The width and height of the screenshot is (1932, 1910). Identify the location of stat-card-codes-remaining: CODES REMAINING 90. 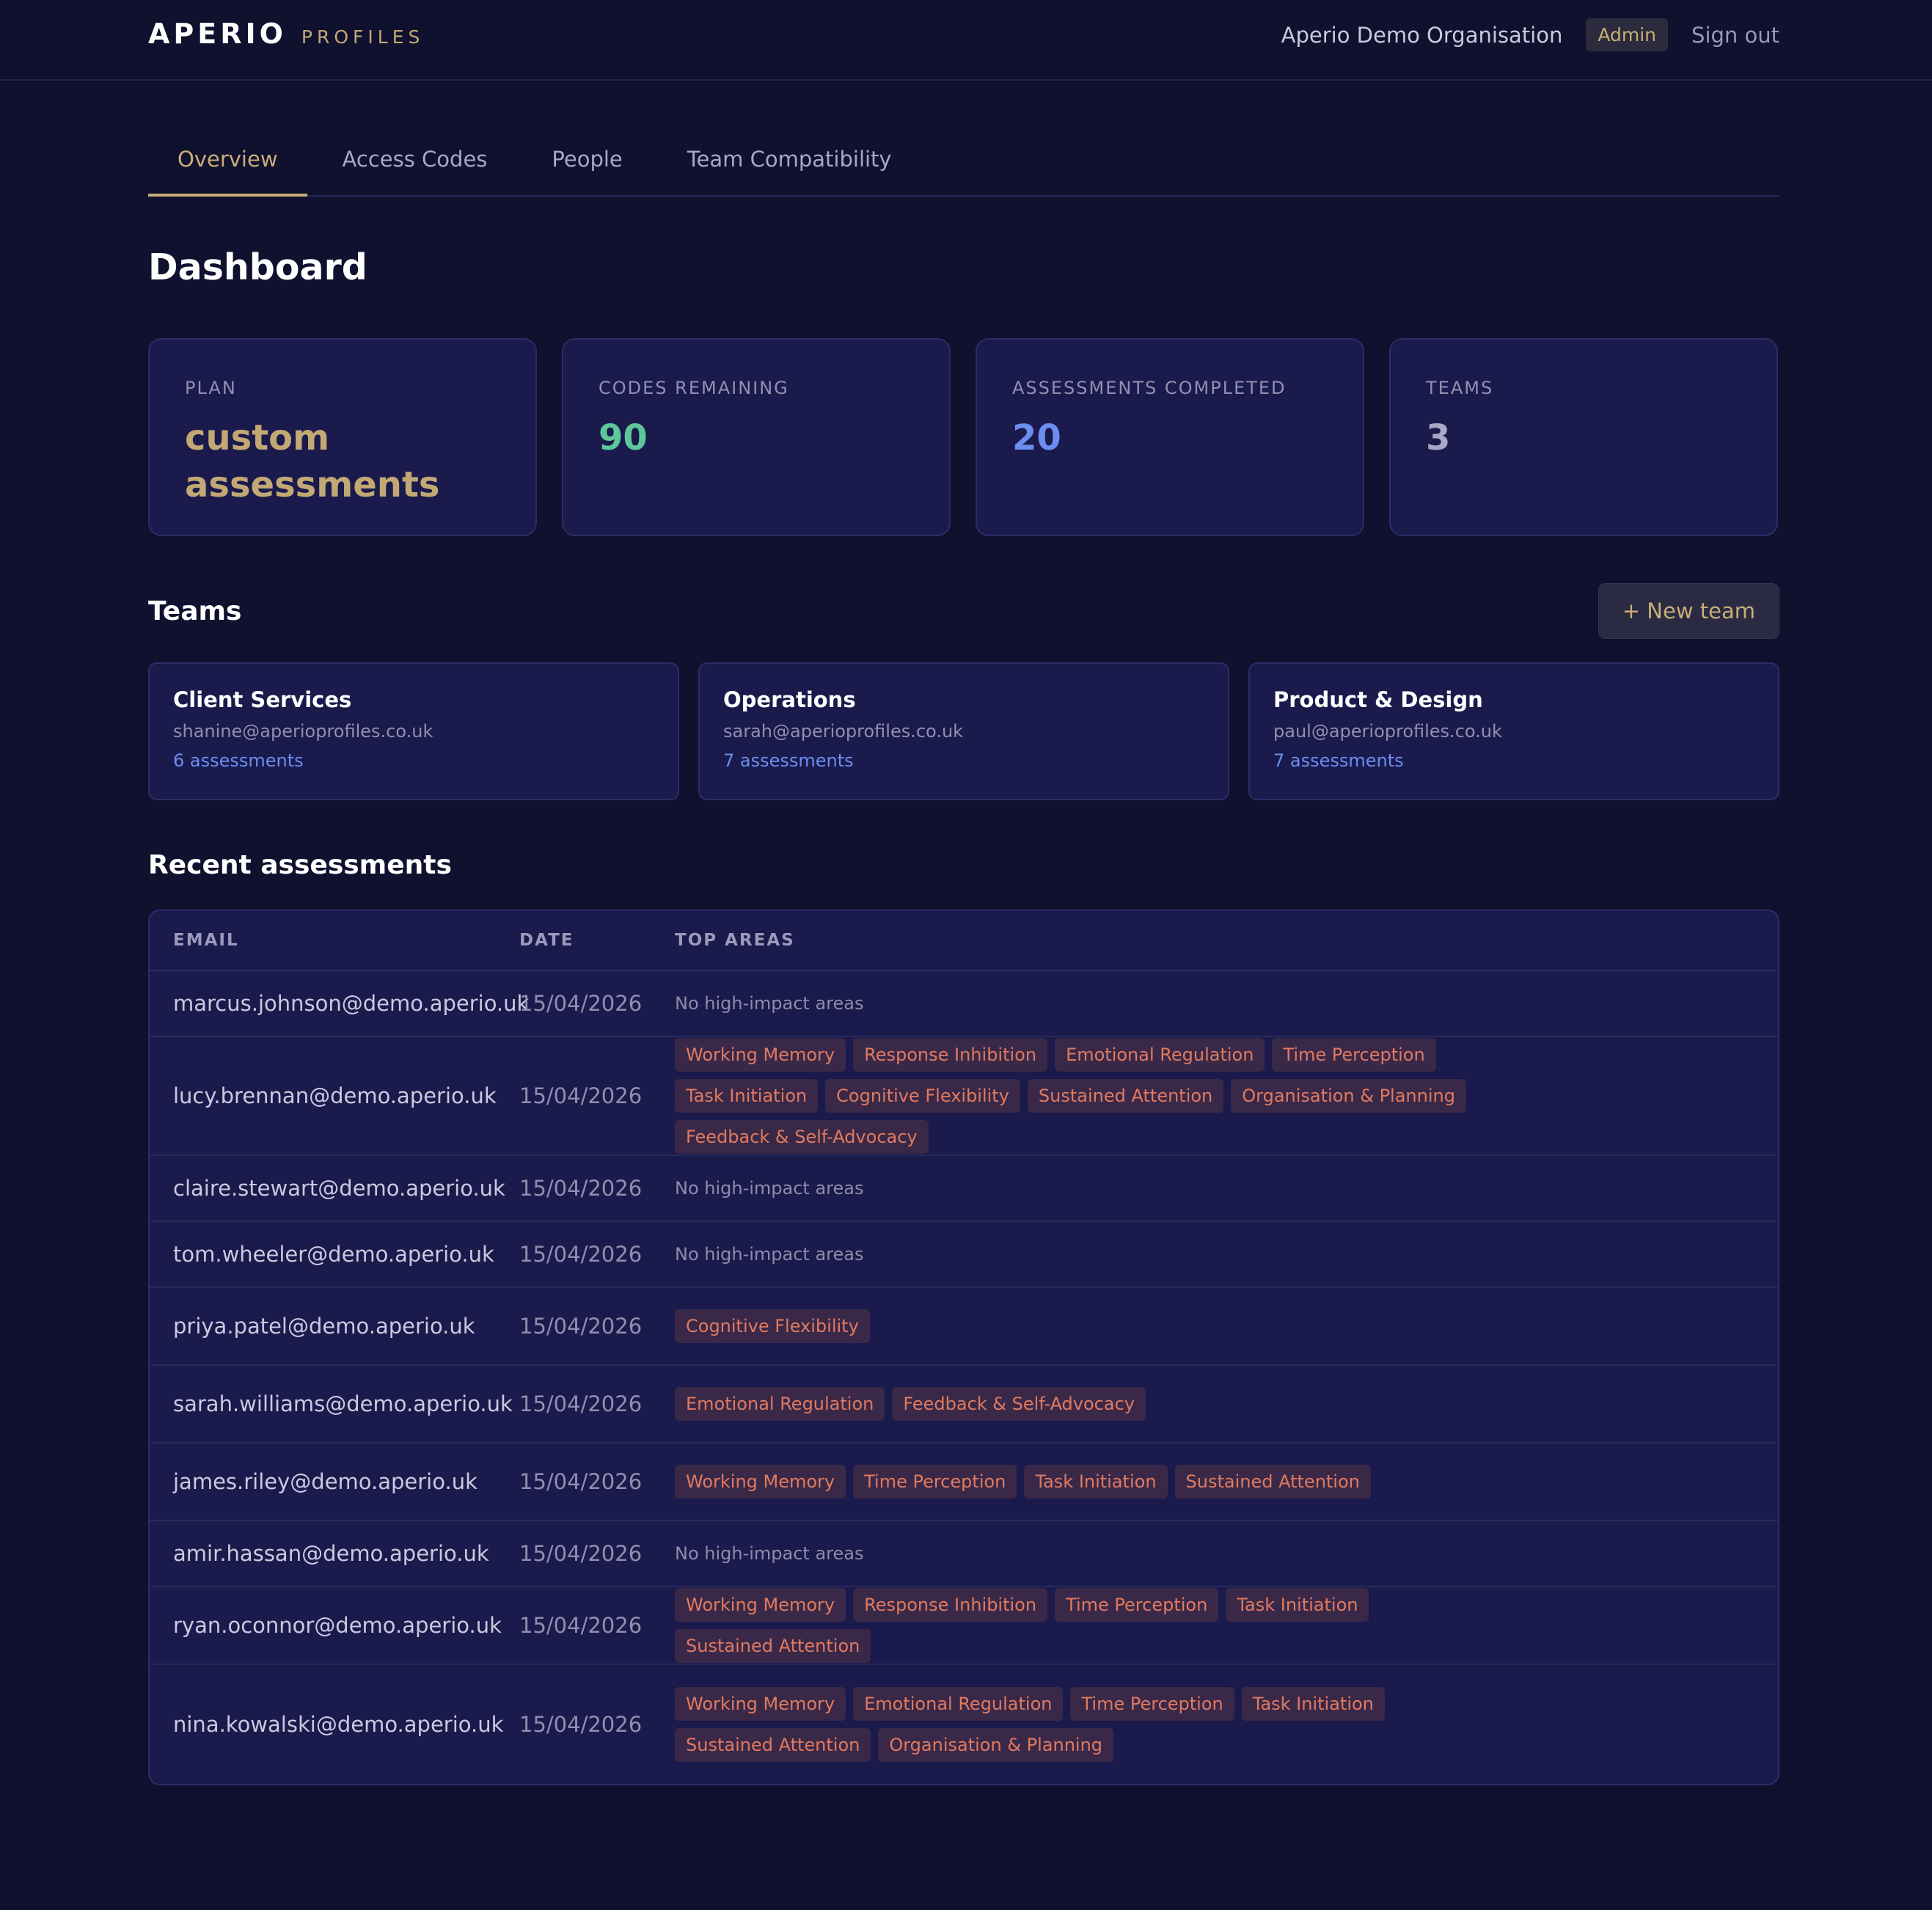
(756, 437).